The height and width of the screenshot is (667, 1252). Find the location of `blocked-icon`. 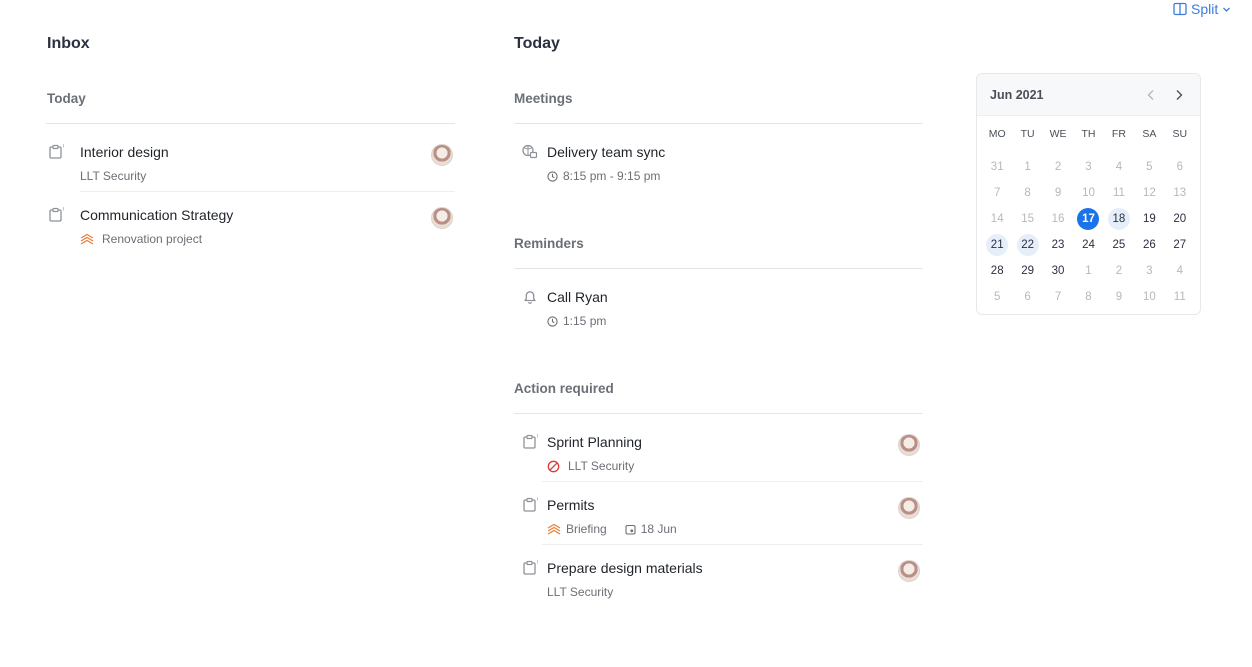

blocked-icon is located at coordinates (553, 466).